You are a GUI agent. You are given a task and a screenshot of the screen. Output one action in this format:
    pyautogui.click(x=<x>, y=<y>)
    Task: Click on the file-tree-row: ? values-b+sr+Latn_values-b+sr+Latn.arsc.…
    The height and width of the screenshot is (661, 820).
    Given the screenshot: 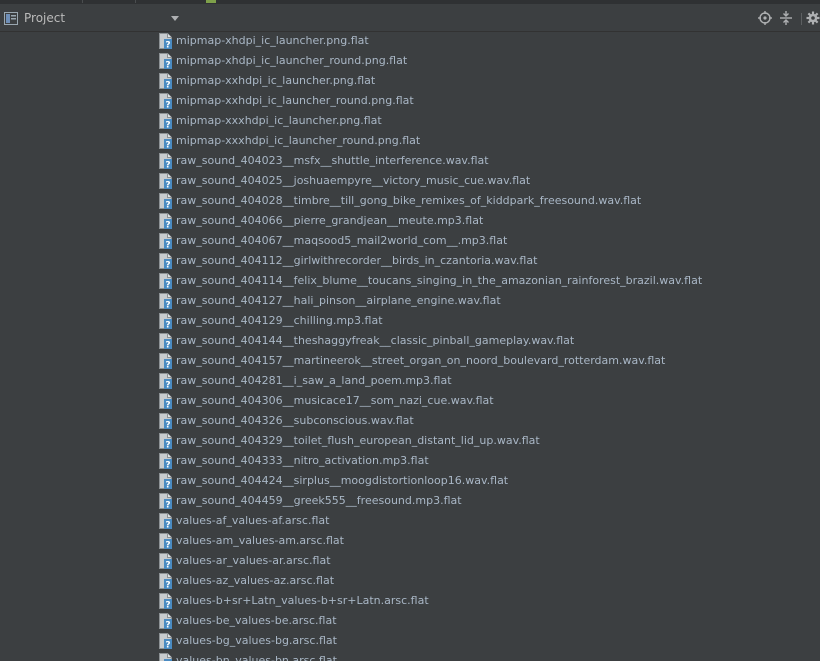 What is the action you would take?
    pyautogui.click(x=410, y=601)
    